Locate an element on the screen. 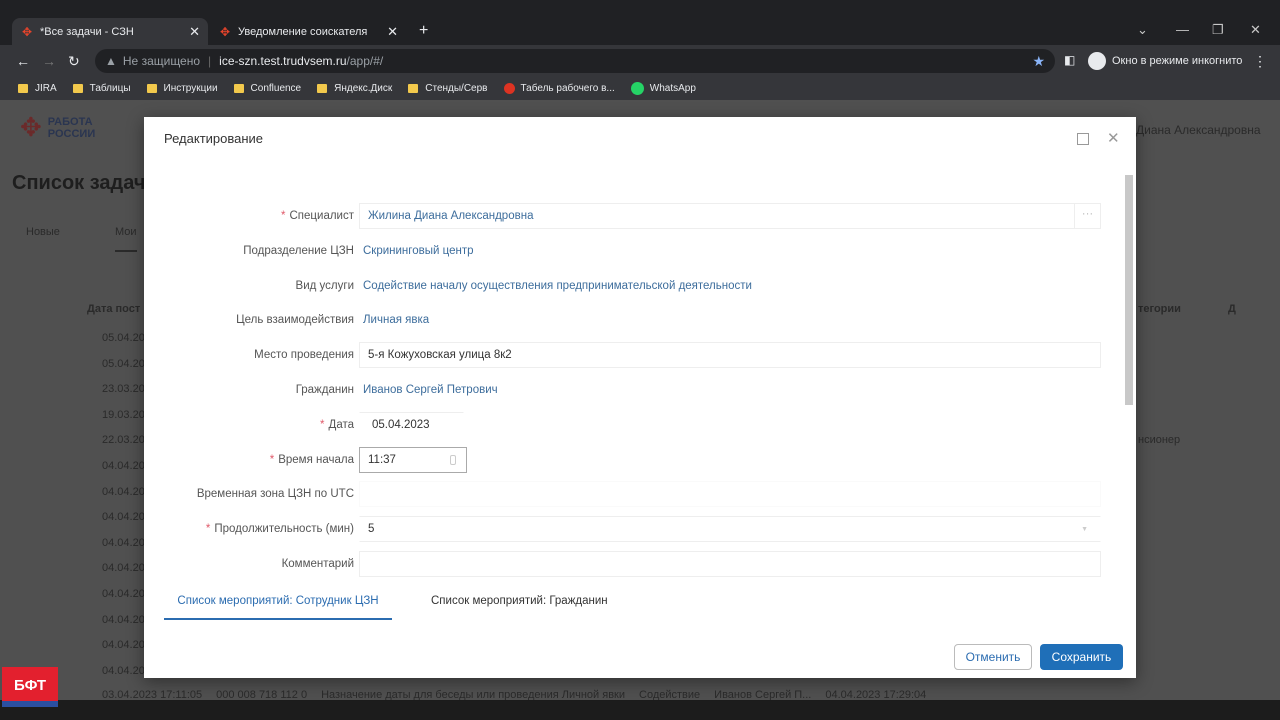  logo-icon: ✥ is located at coordinates (31, 127).